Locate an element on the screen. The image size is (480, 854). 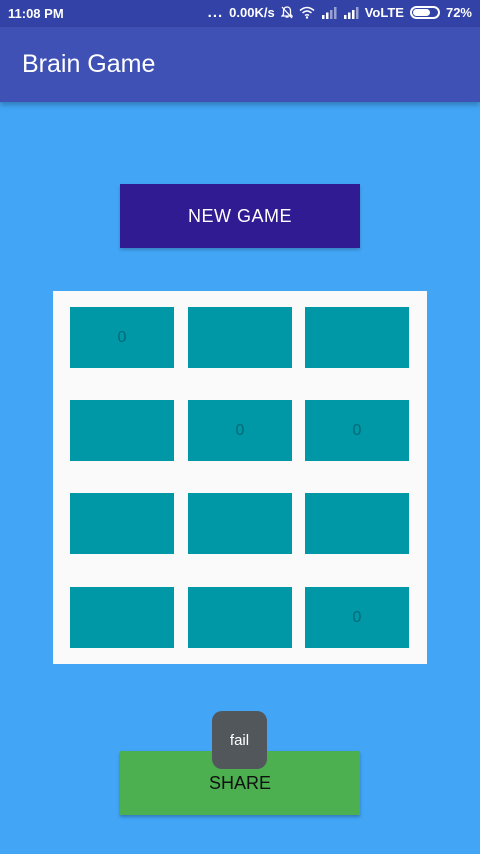
network-speed: 0.00K/s is located at coordinates (252, 12).